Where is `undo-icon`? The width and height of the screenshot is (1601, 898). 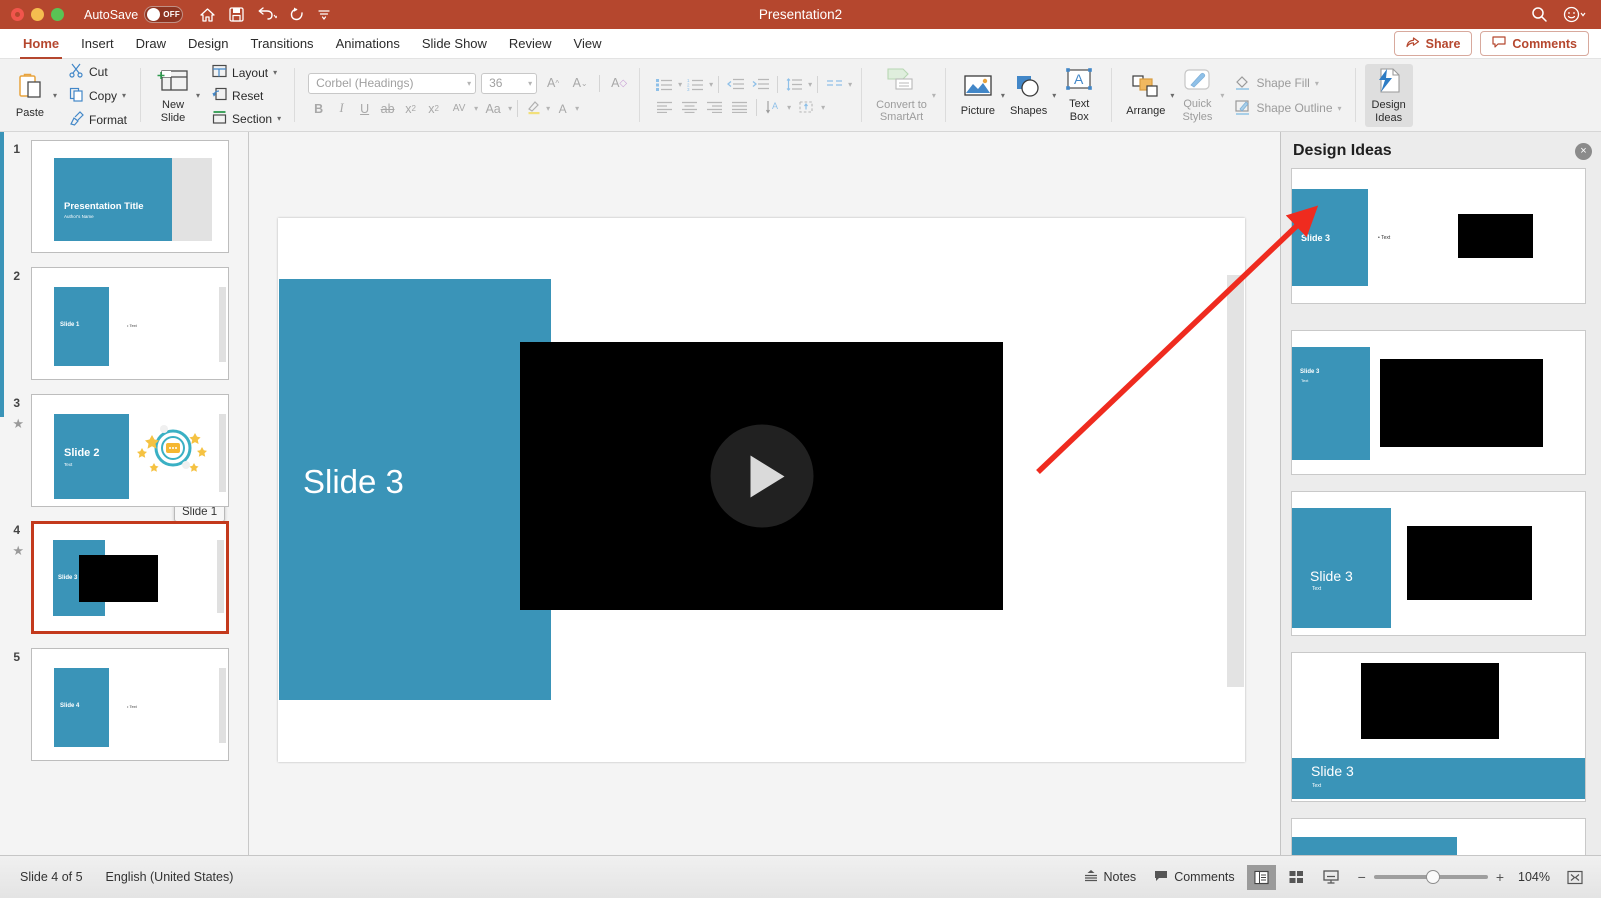 undo-icon is located at coordinates (267, 14).